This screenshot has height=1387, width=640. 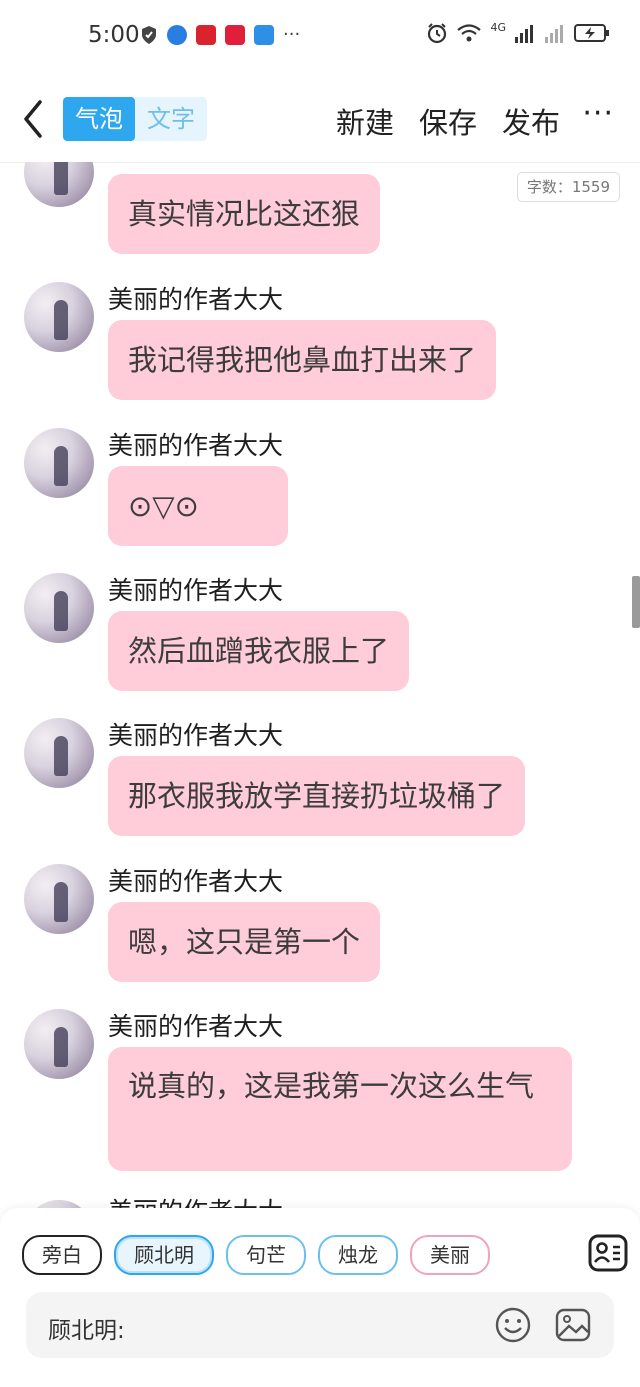 I want to click on battery-charging-icon, so click(x=591, y=33).